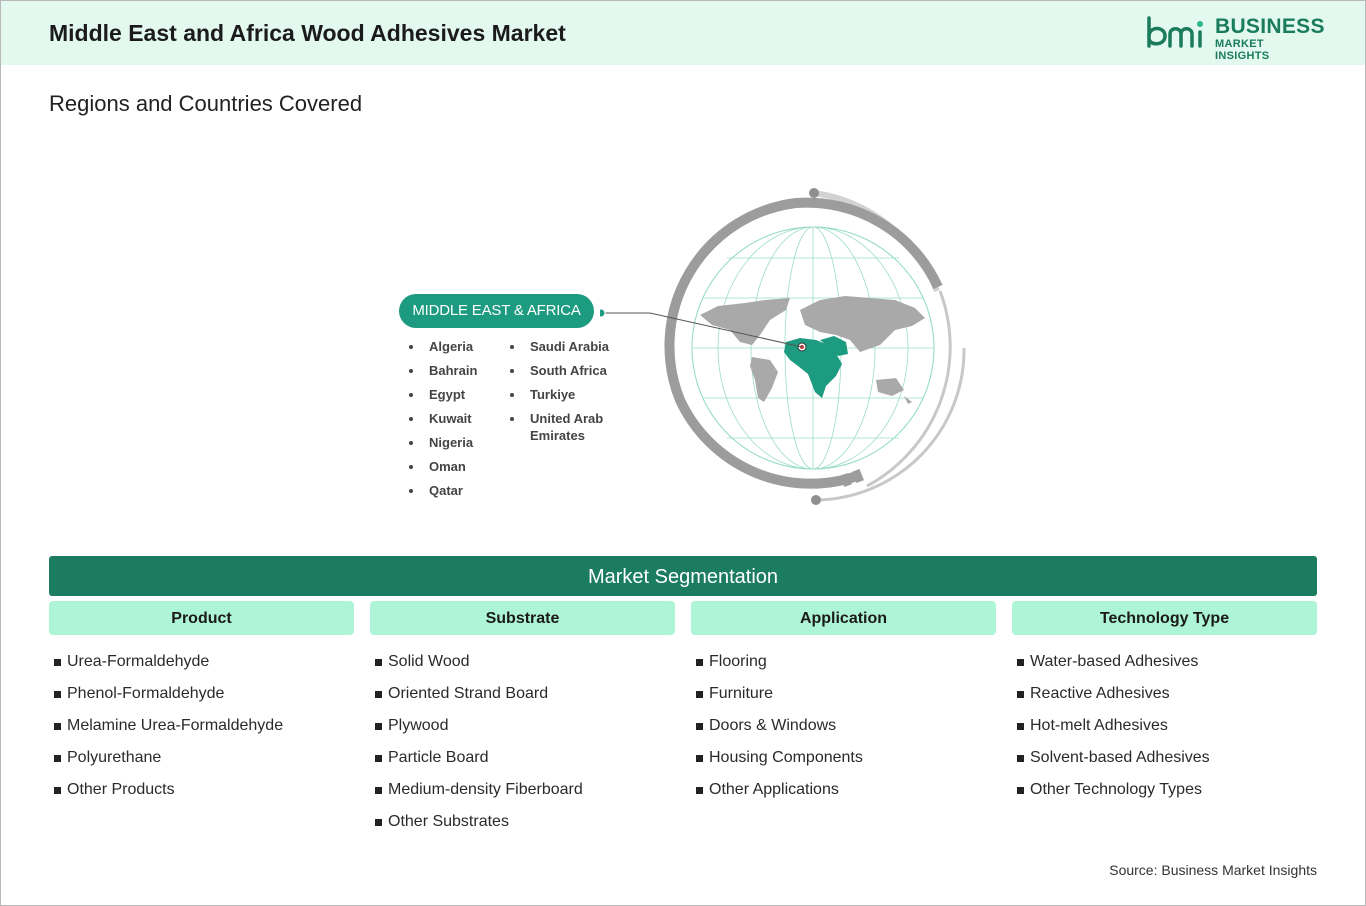  I want to click on list-item: Melamine Urea-Formaldehyde, so click(201, 731).